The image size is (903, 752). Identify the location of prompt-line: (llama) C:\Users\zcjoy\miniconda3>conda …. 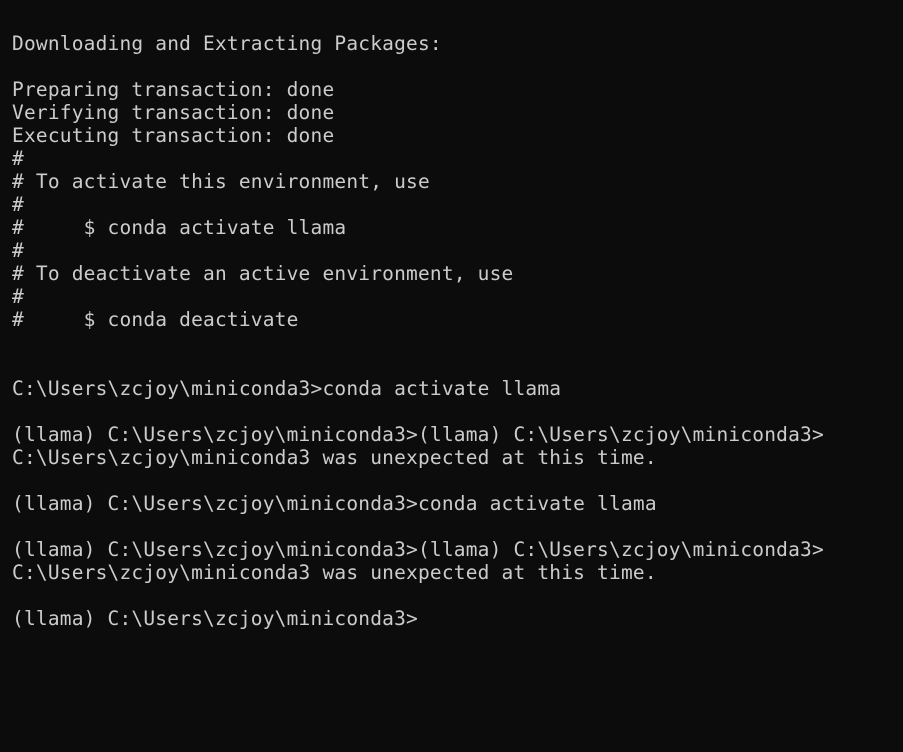
(334, 503).